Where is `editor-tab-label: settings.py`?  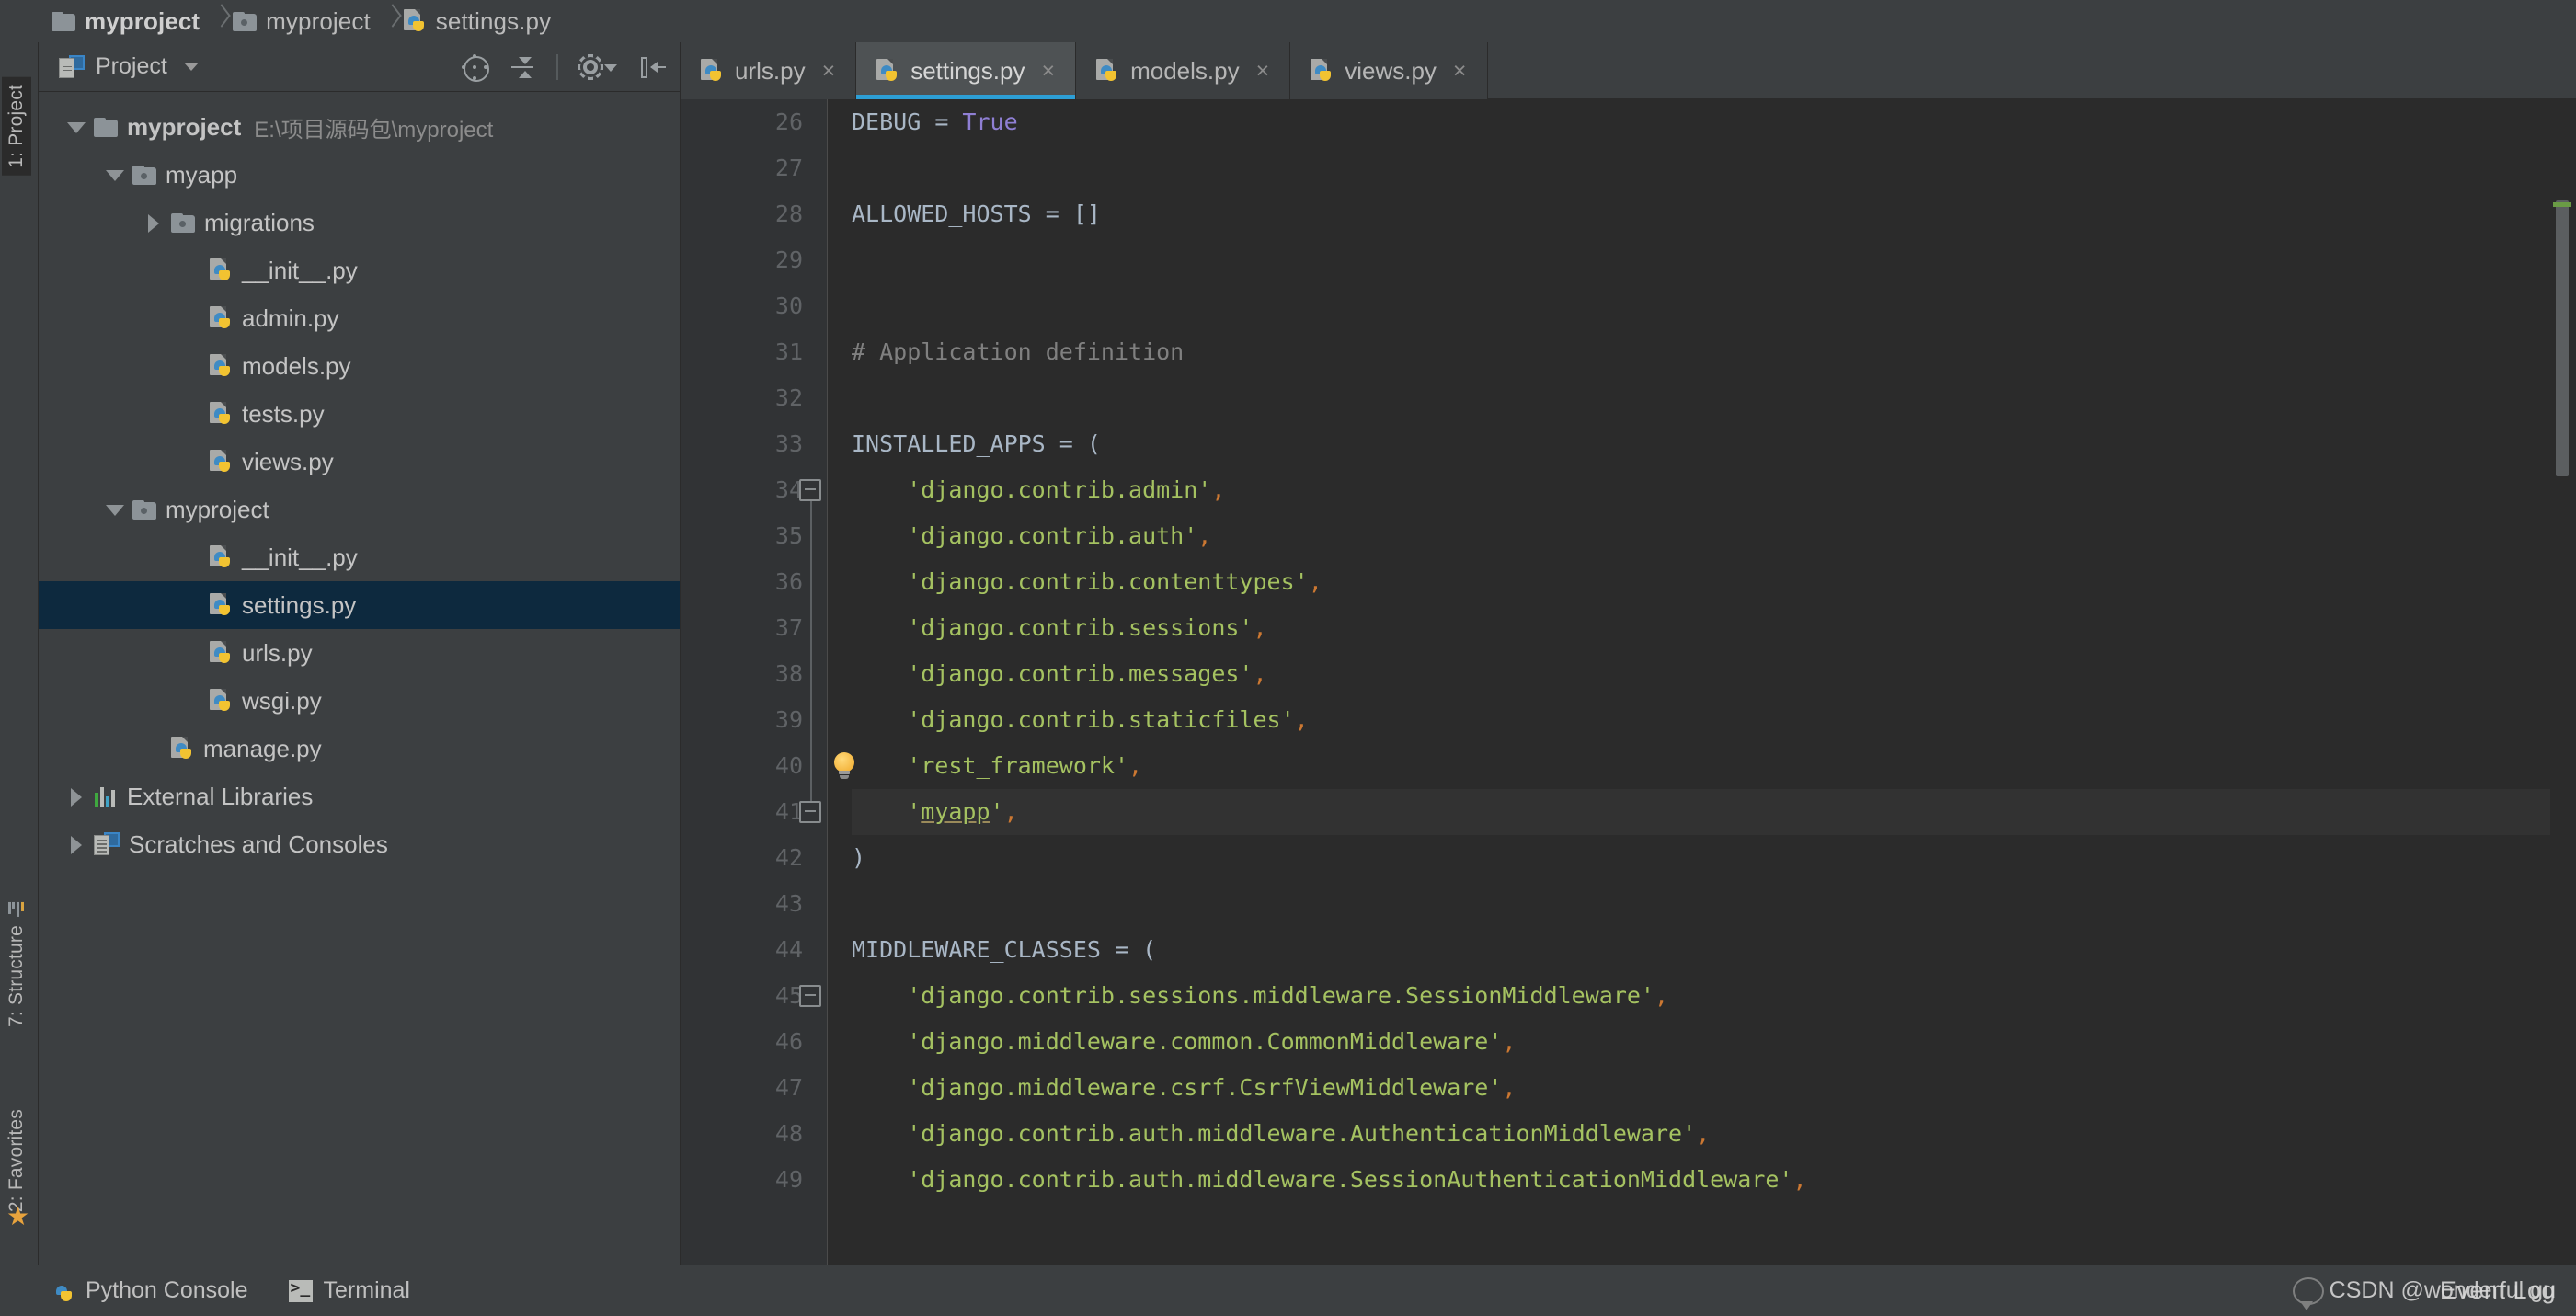
editor-tab-label: settings.py is located at coordinates (967, 70).